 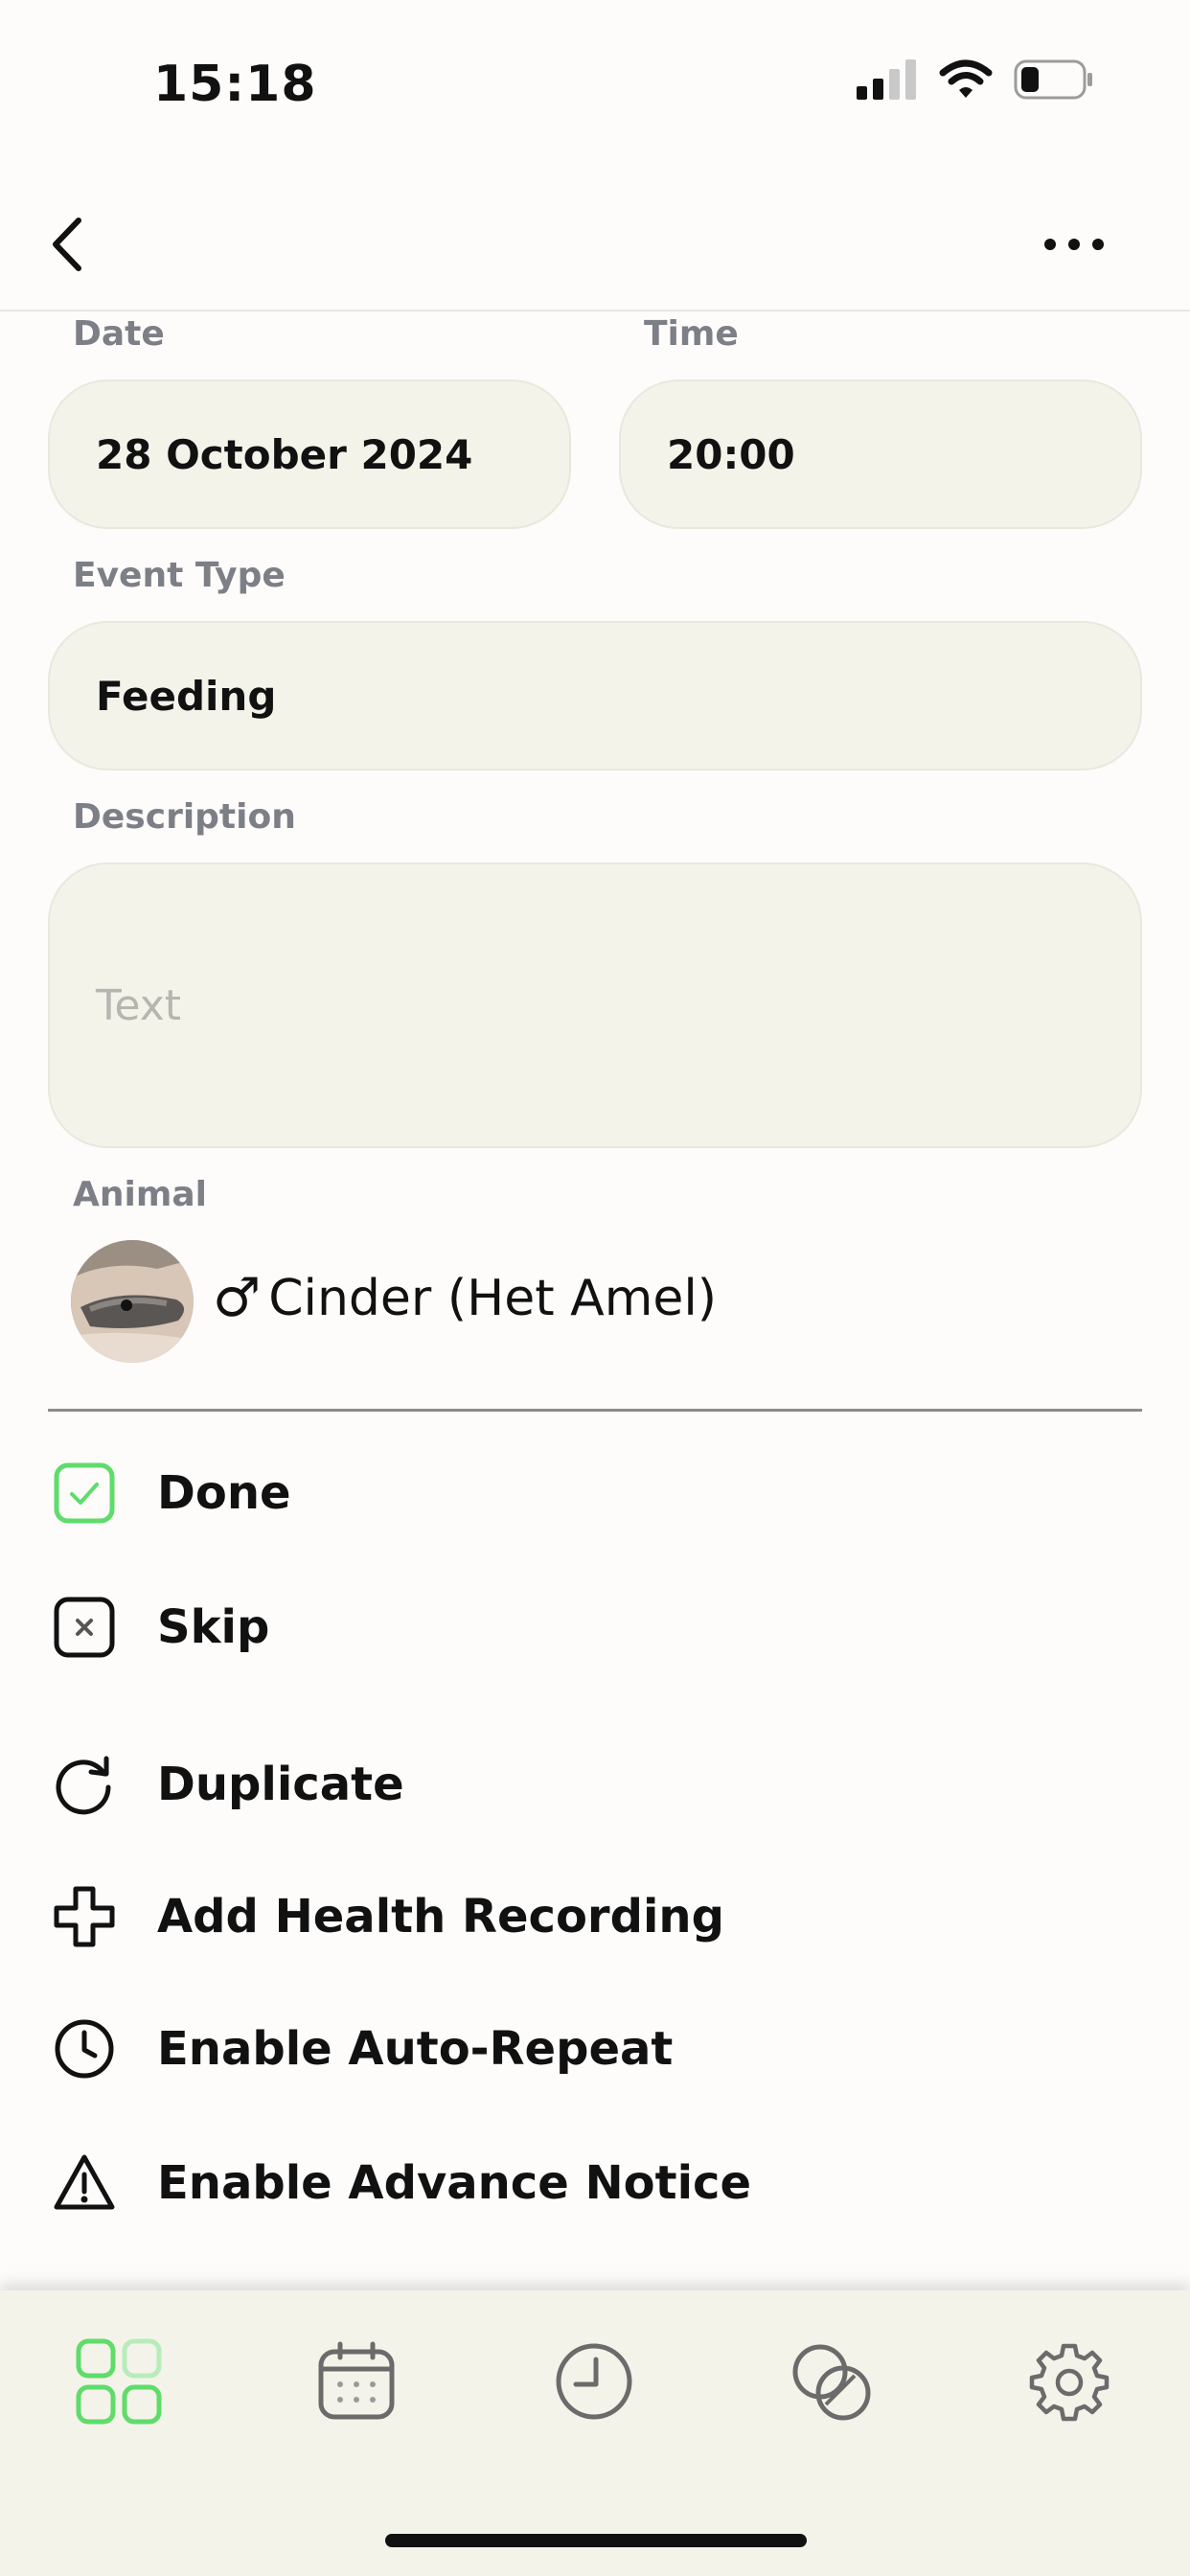 I want to click on done-label: Done, so click(x=224, y=1493).